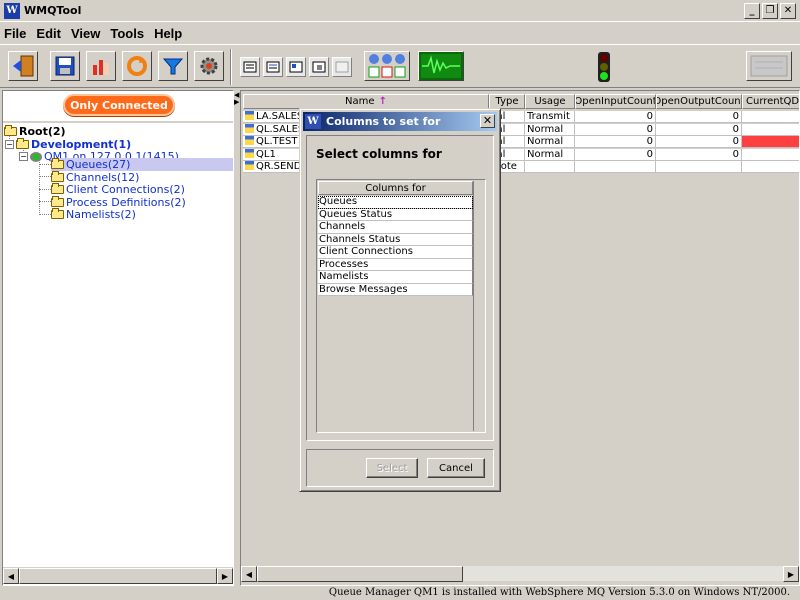 The width and height of the screenshot is (800, 600). What do you see at coordinates (280, 129) in the screenshot?
I see `queue-name: QL.SALES` at bounding box center [280, 129].